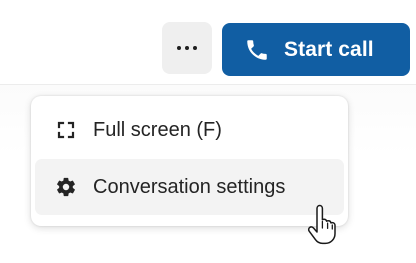 Image resolution: width=416 pixels, height=263 pixels. What do you see at coordinates (329, 49) in the screenshot?
I see `start-call-label: Start call` at bounding box center [329, 49].